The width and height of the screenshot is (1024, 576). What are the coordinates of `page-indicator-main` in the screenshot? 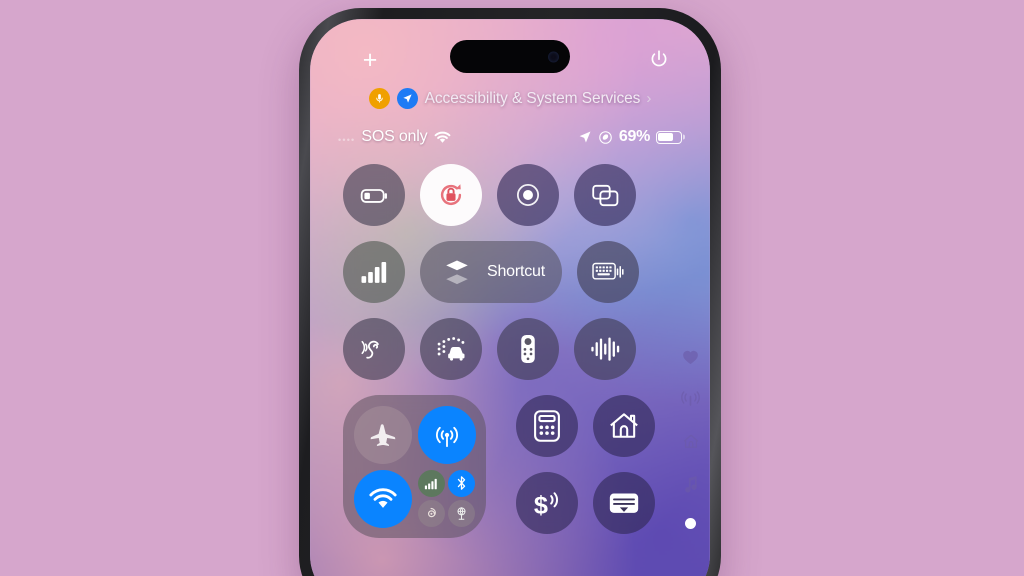 It's located at (690, 523).